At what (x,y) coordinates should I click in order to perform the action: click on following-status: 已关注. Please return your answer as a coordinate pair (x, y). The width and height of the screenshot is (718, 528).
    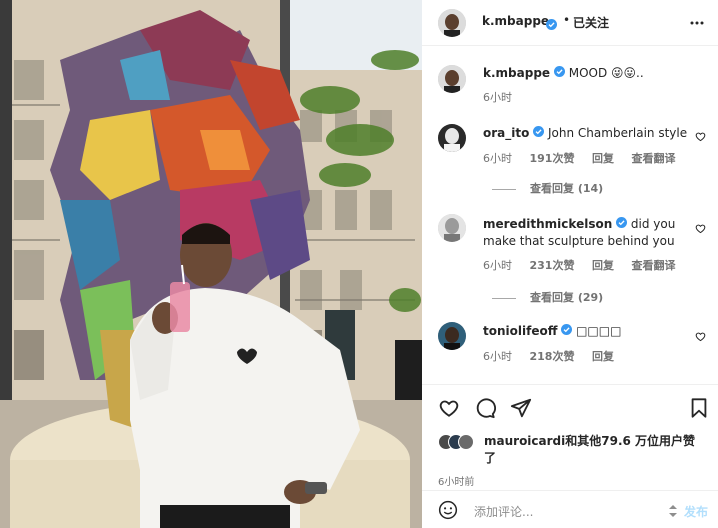
    Looking at the image, I should click on (591, 22).